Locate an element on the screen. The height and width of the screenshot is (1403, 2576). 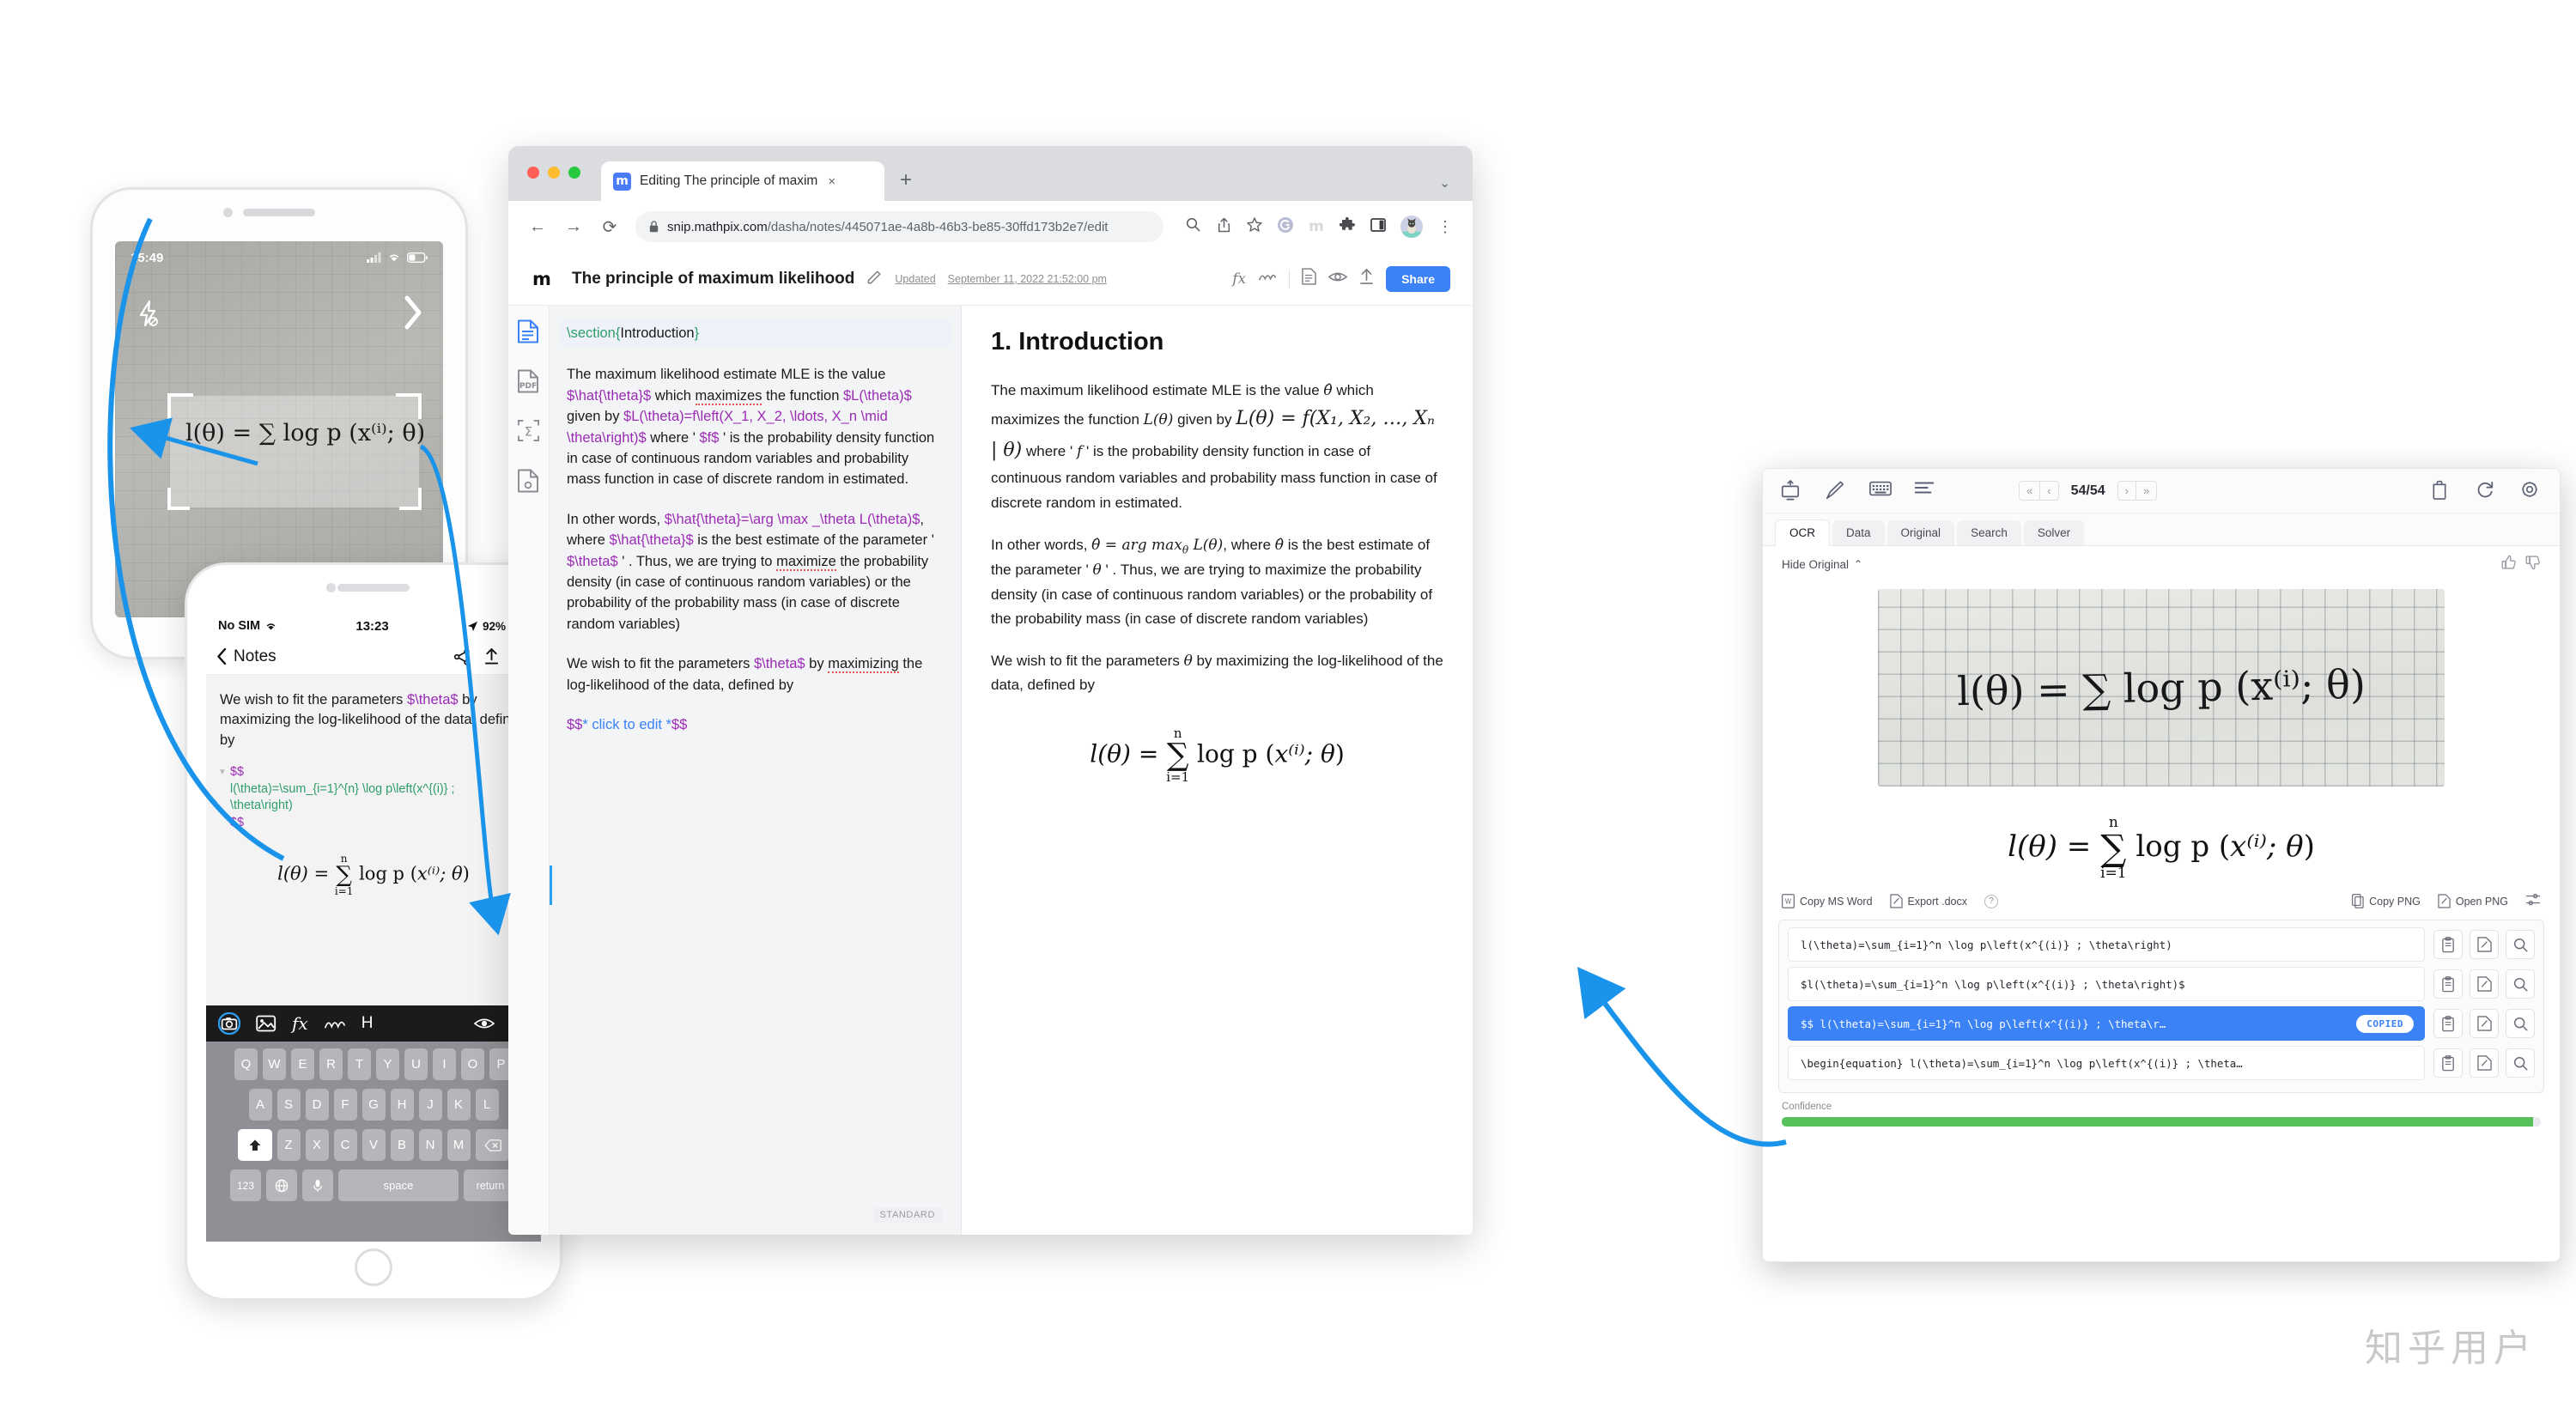
upload-icon is located at coordinates (492, 656).